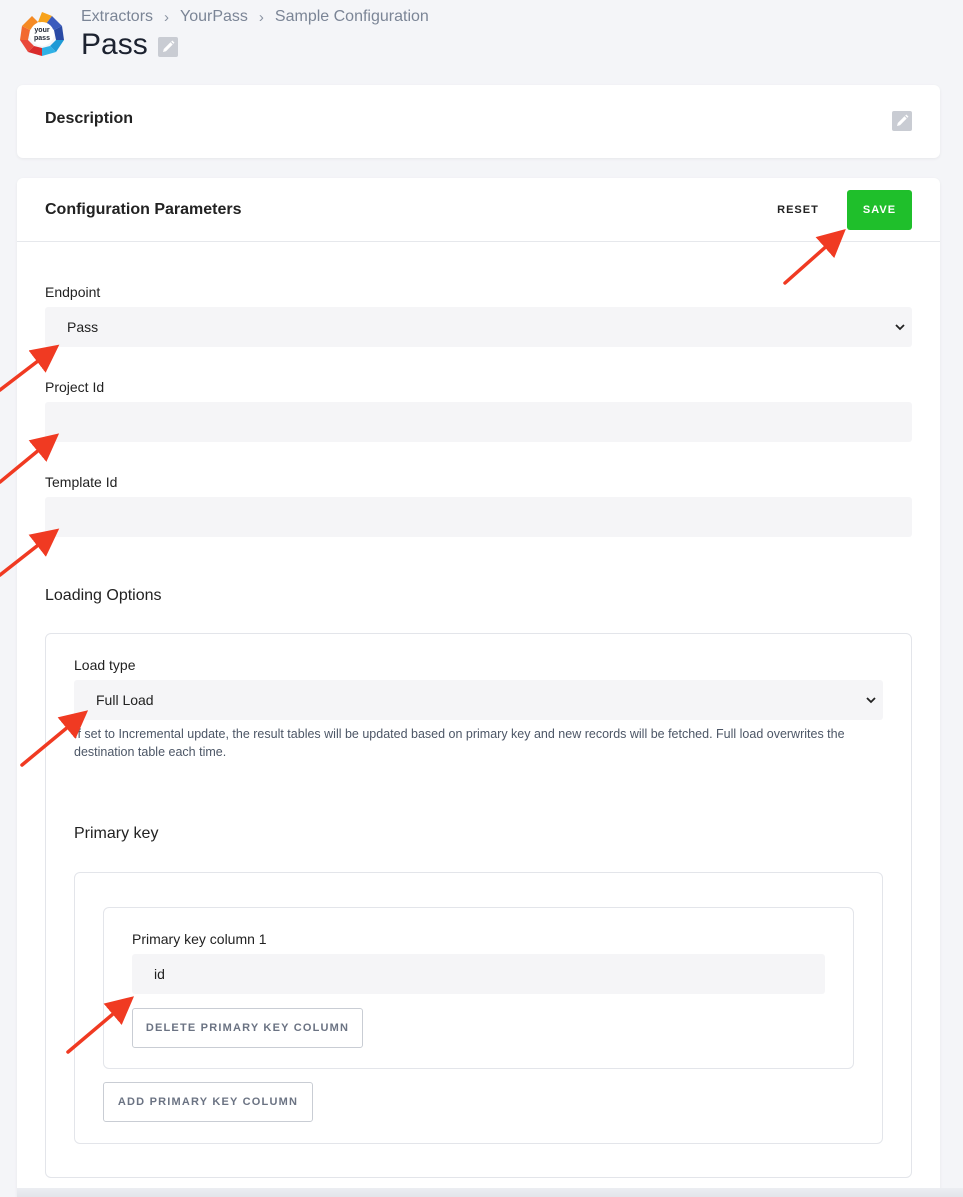  I want to click on logo-text-your: your, so click(41, 30).